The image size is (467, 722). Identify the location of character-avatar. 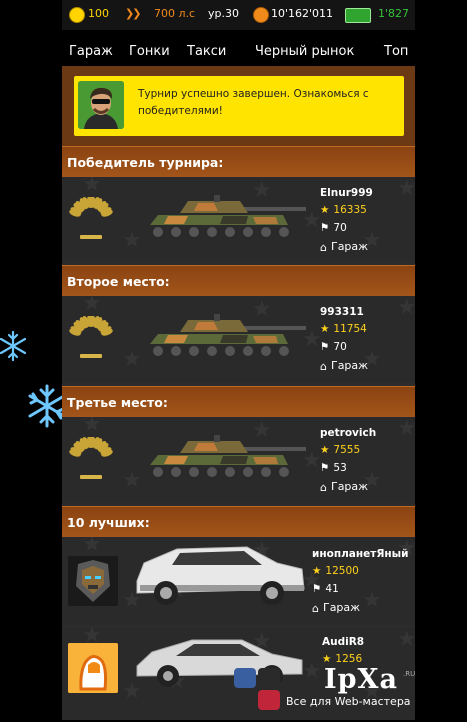
(101, 105).